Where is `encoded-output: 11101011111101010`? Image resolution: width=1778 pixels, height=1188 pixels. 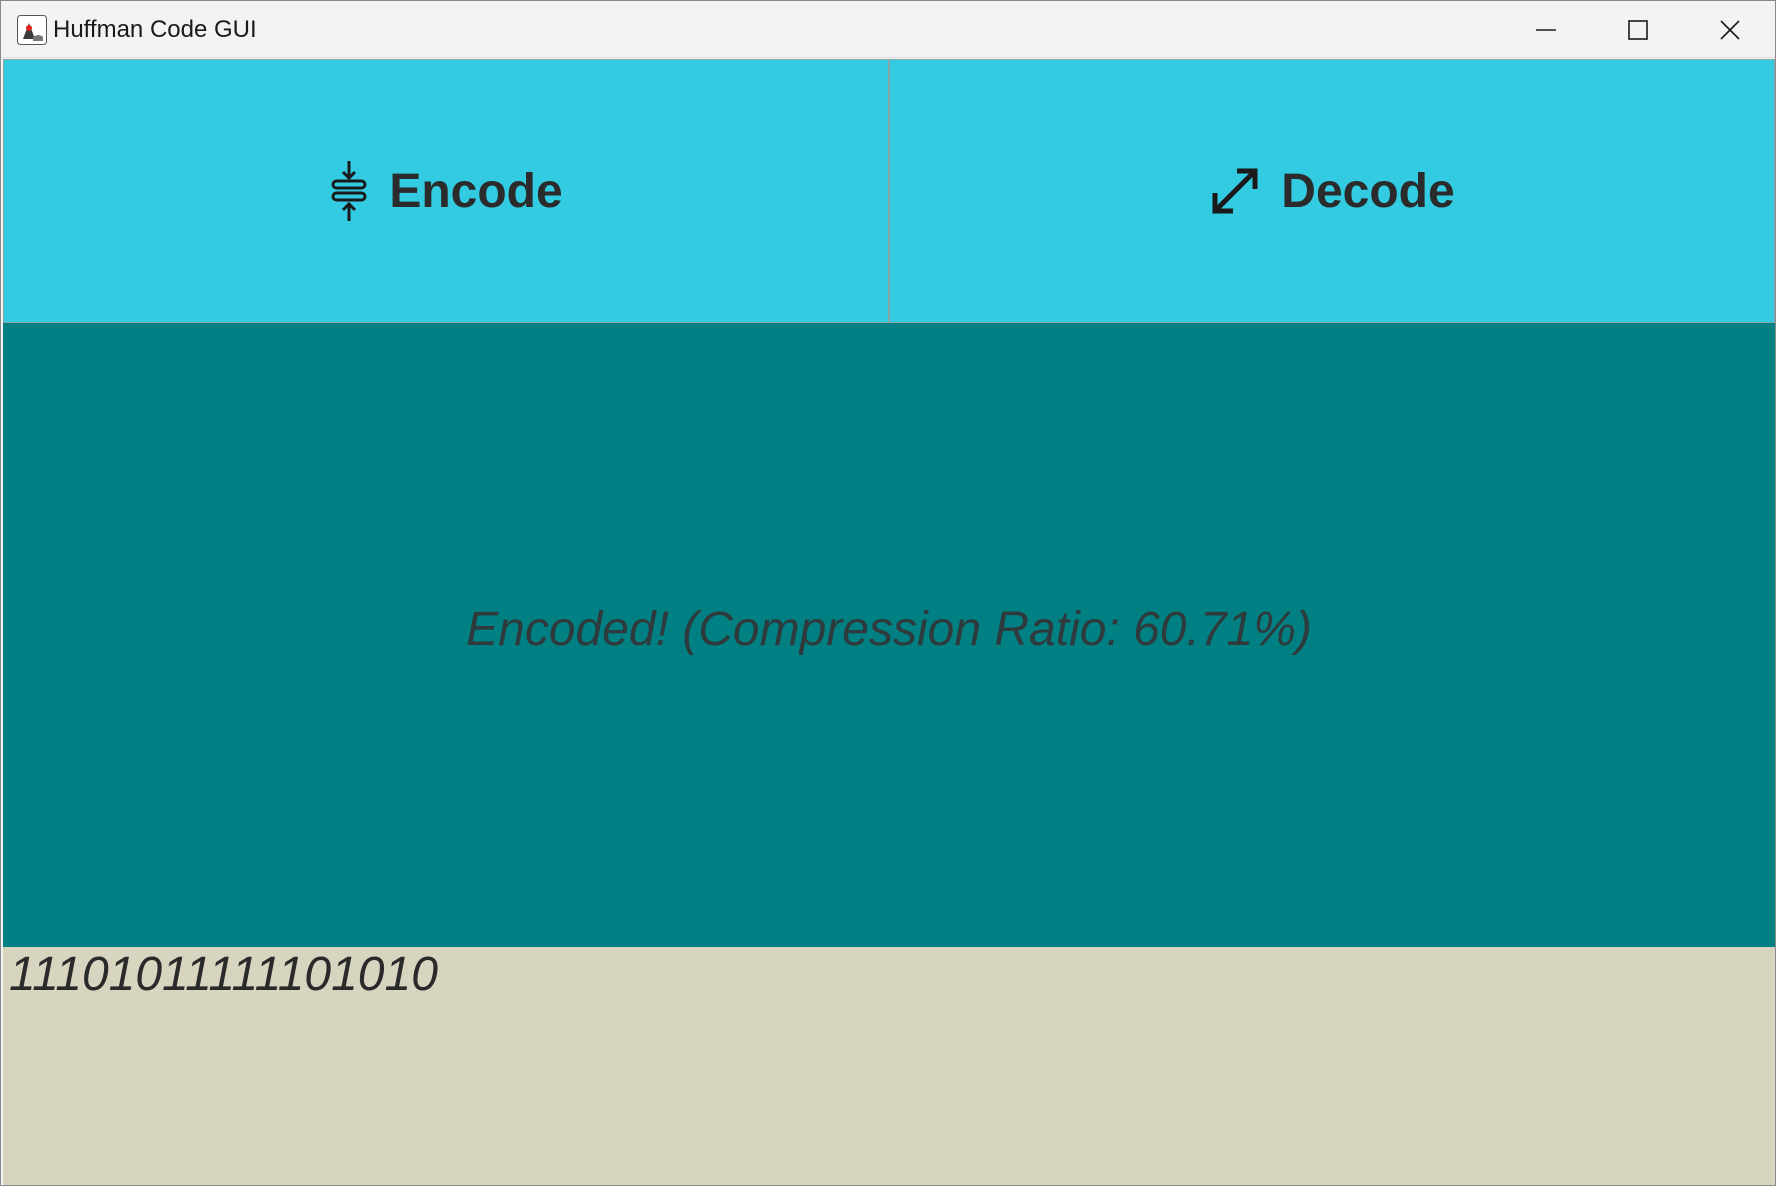 encoded-output: 11101011111101010 is located at coordinates (889, 975).